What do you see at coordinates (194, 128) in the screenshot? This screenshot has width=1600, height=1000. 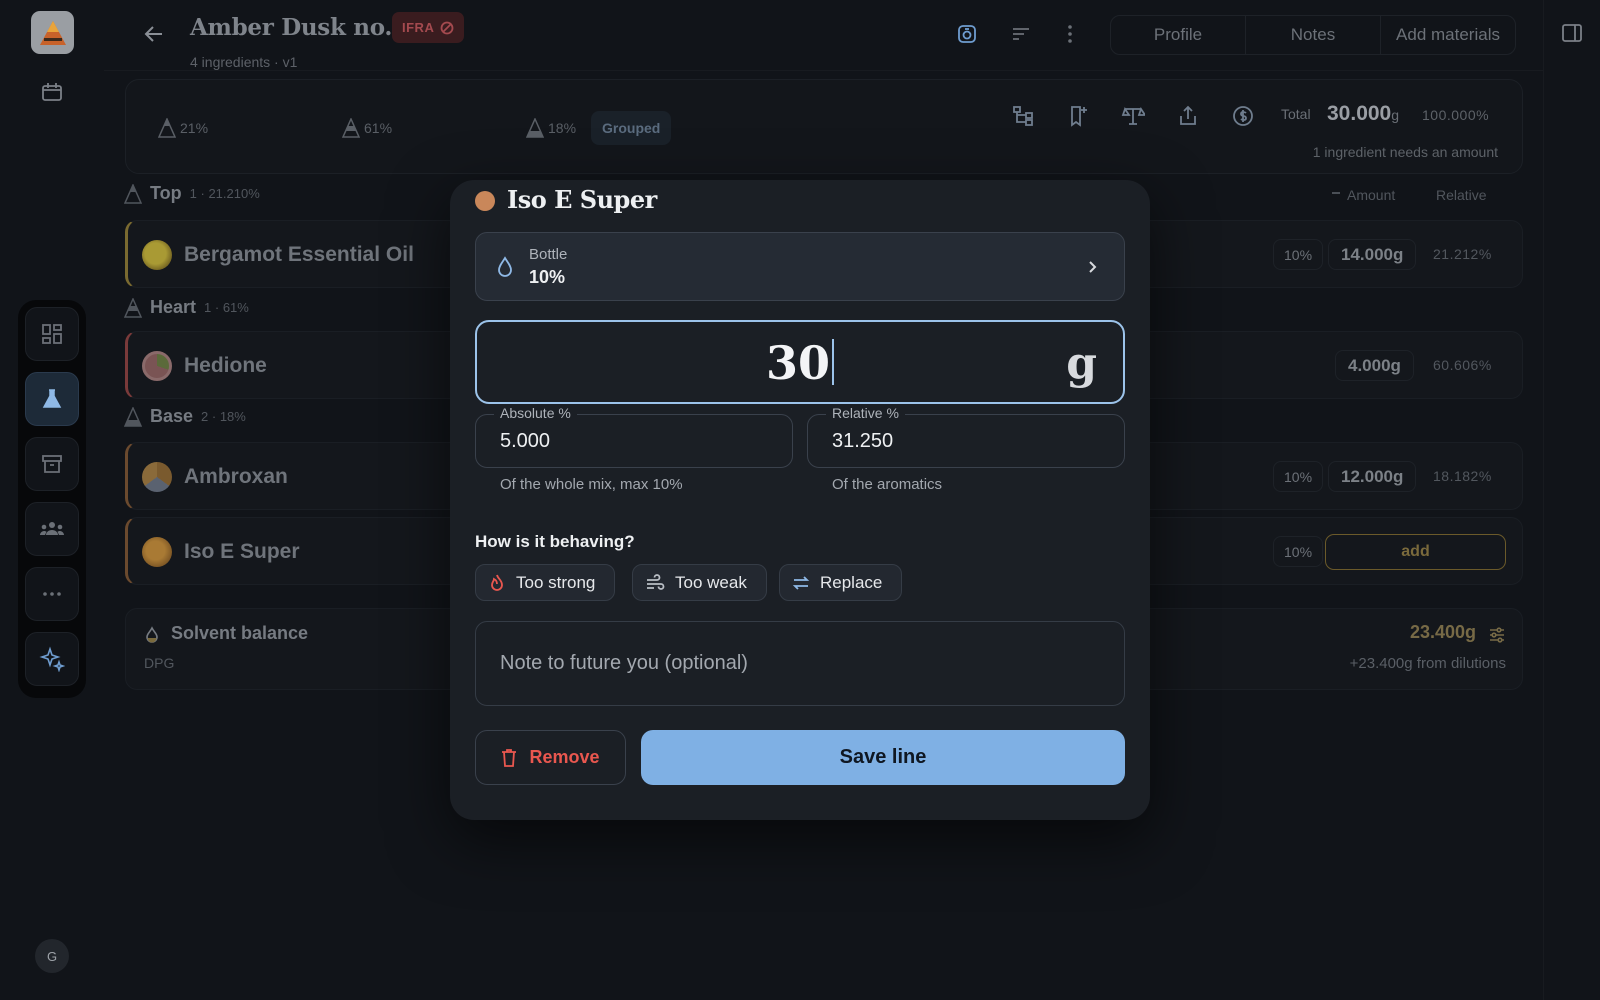 I see `top-note-pct: 21%` at bounding box center [194, 128].